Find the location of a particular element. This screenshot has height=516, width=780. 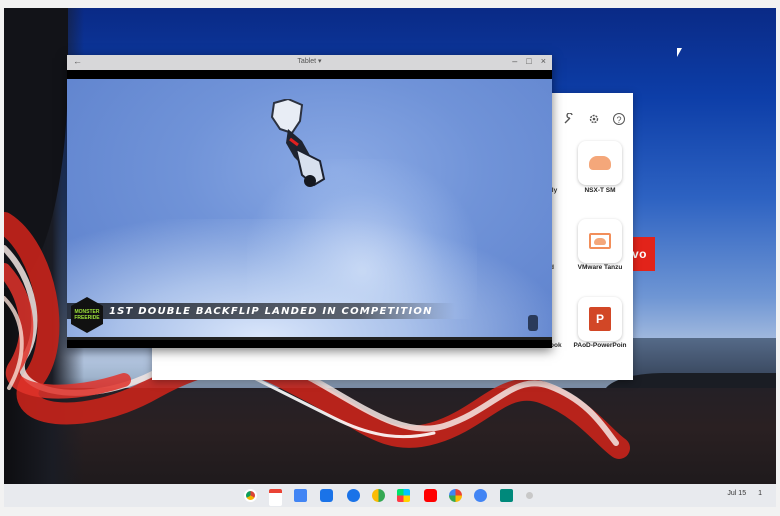

time-label: 1 is located at coordinates (760, 493).